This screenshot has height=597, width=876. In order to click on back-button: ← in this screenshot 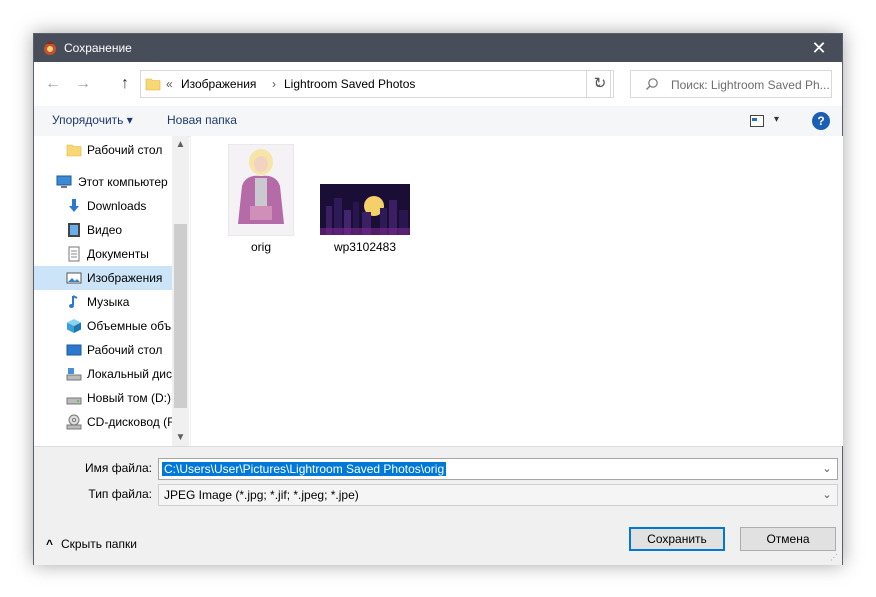, I will do `click(53, 84)`.